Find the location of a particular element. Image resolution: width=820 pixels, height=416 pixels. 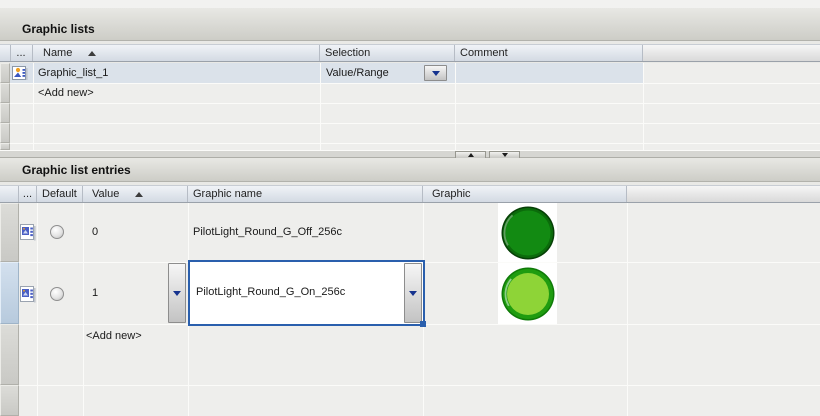

graphic-list-entries-title: Graphic list entries is located at coordinates (76, 170).